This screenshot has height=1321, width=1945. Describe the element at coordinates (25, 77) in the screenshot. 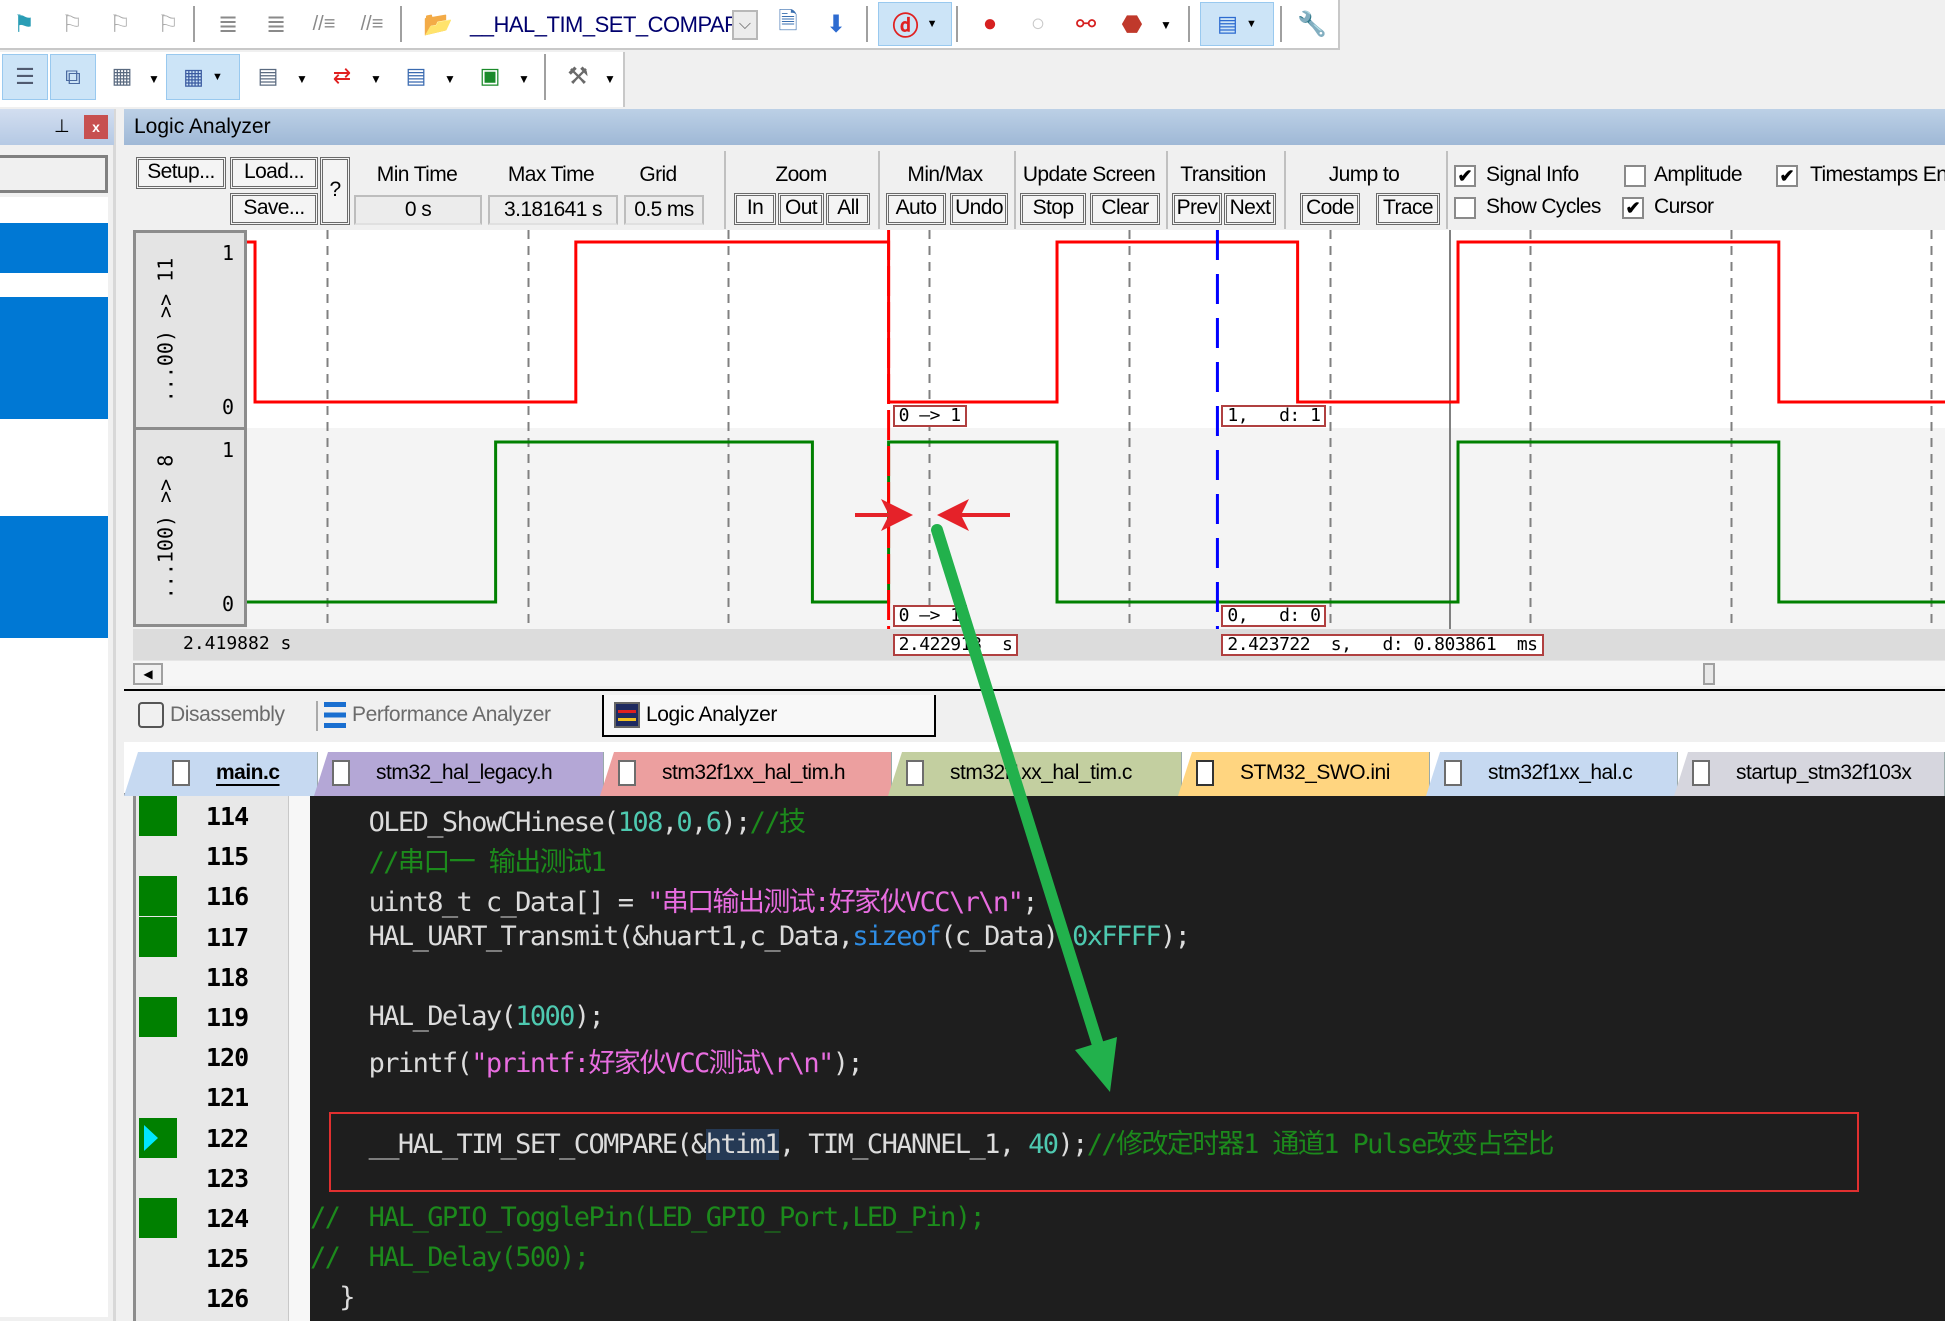

I see `command-window-icon: ☰` at that location.